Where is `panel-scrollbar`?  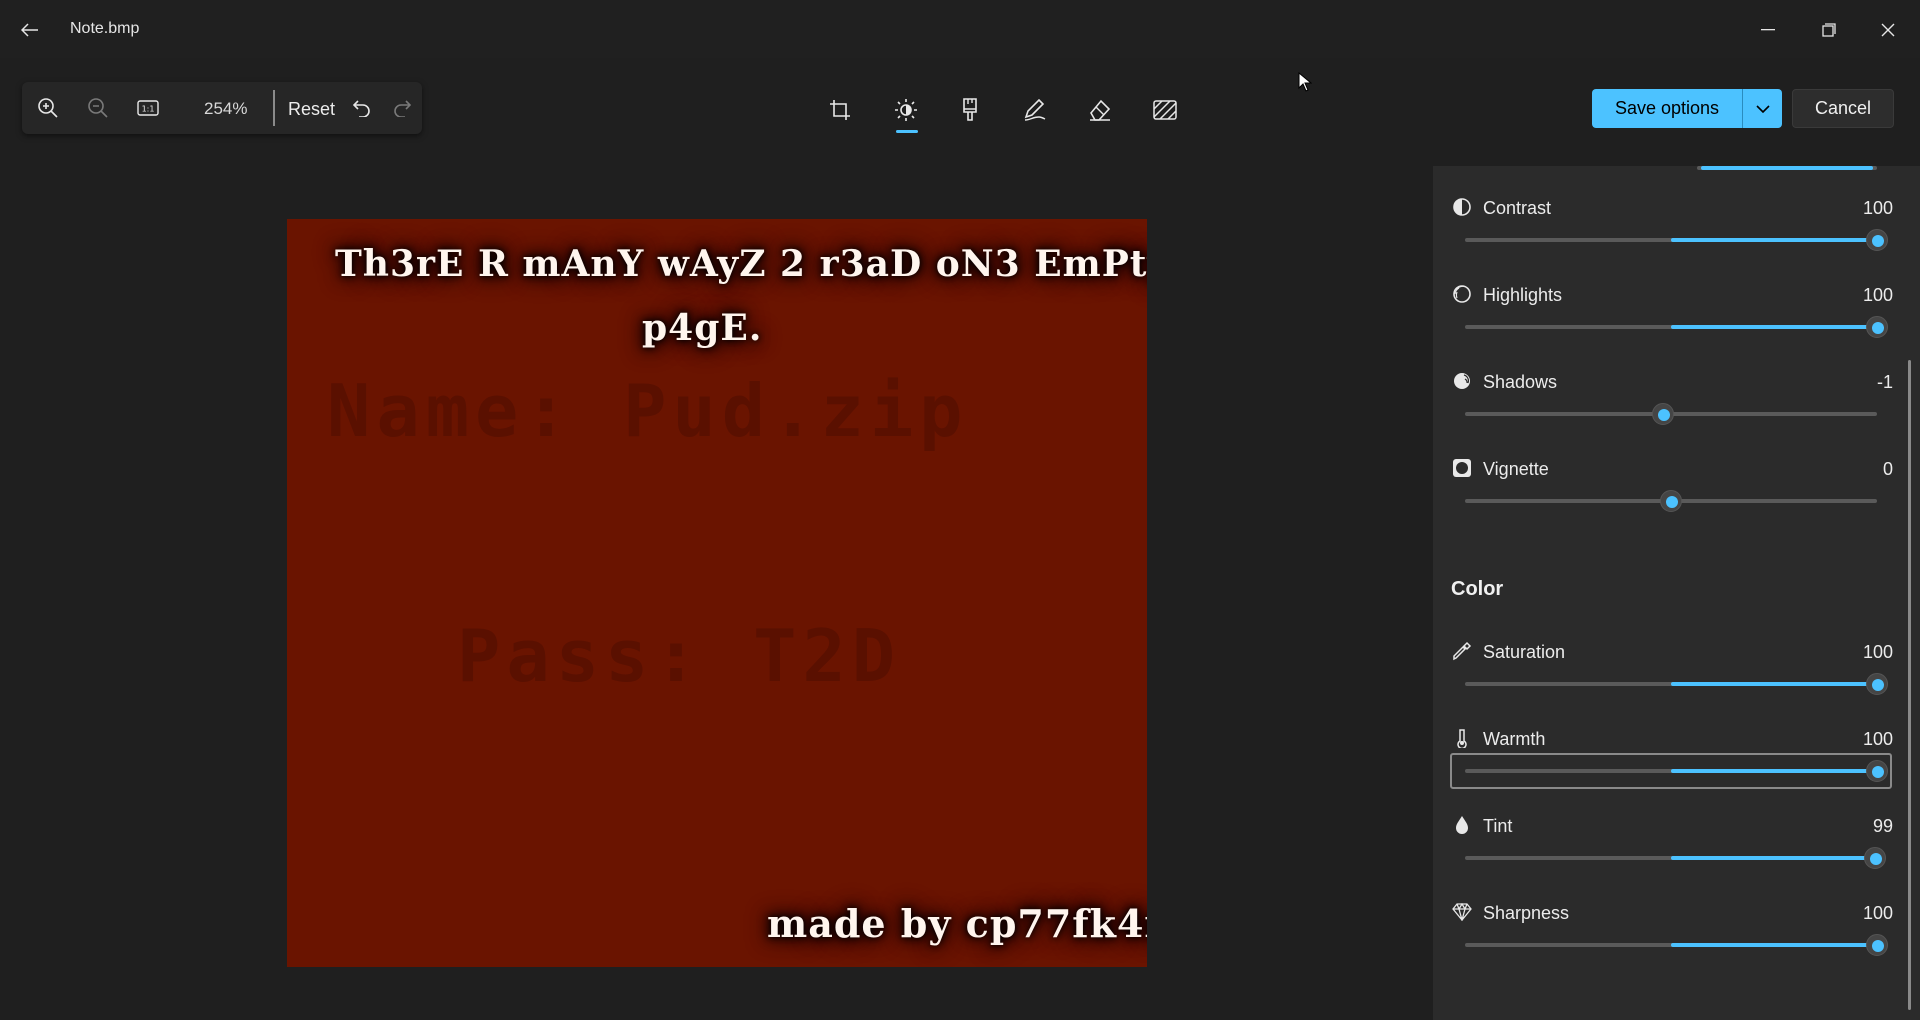 panel-scrollbar is located at coordinates (1909, 685).